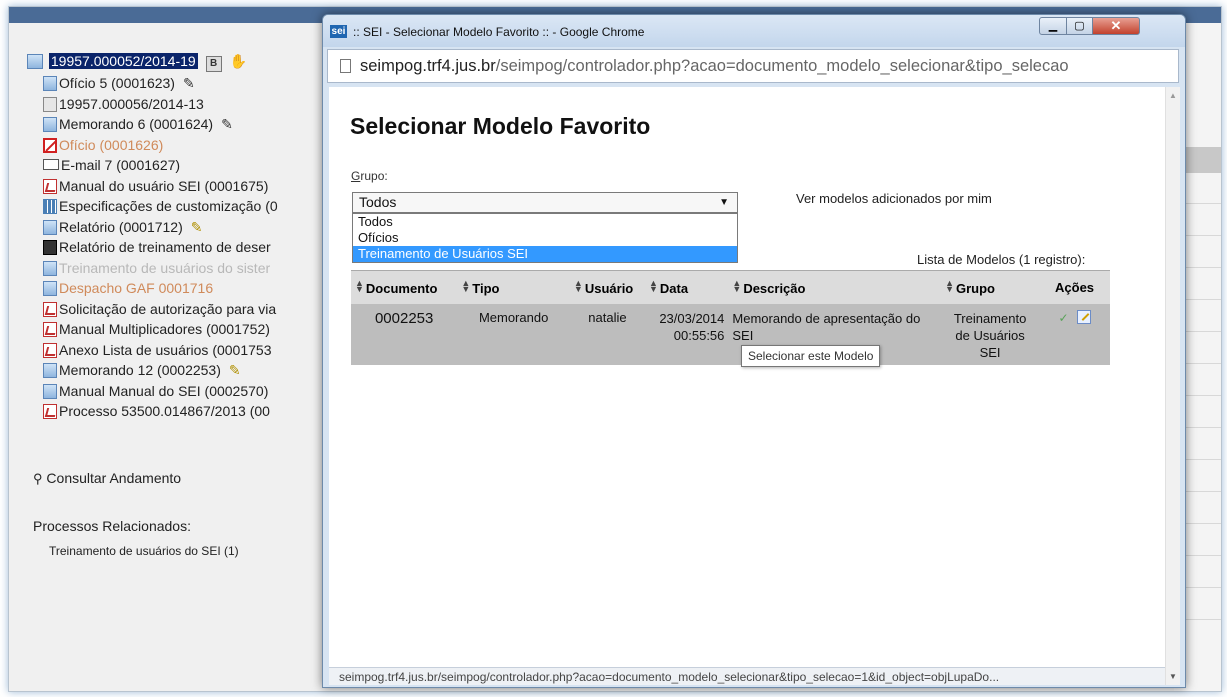 This screenshot has height=697, width=1227. Describe the element at coordinates (1116, 26) in the screenshot. I see `close-button: ✕` at that location.